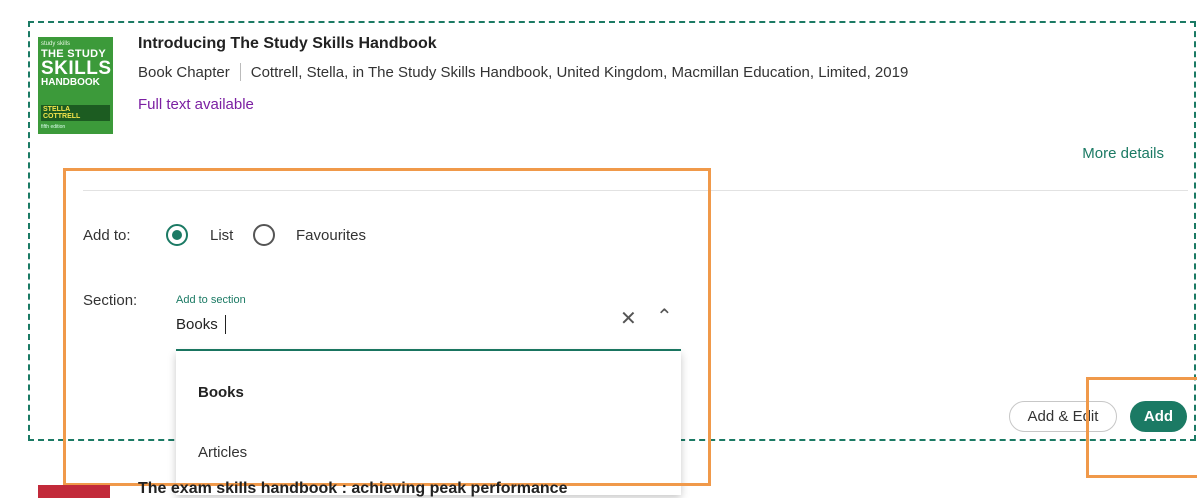 The image size is (1197, 498). What do you see at coordinates (221, 392) in the screenshot?
I see `dropdown-option-books: Books` at bounding box center [221, 392].